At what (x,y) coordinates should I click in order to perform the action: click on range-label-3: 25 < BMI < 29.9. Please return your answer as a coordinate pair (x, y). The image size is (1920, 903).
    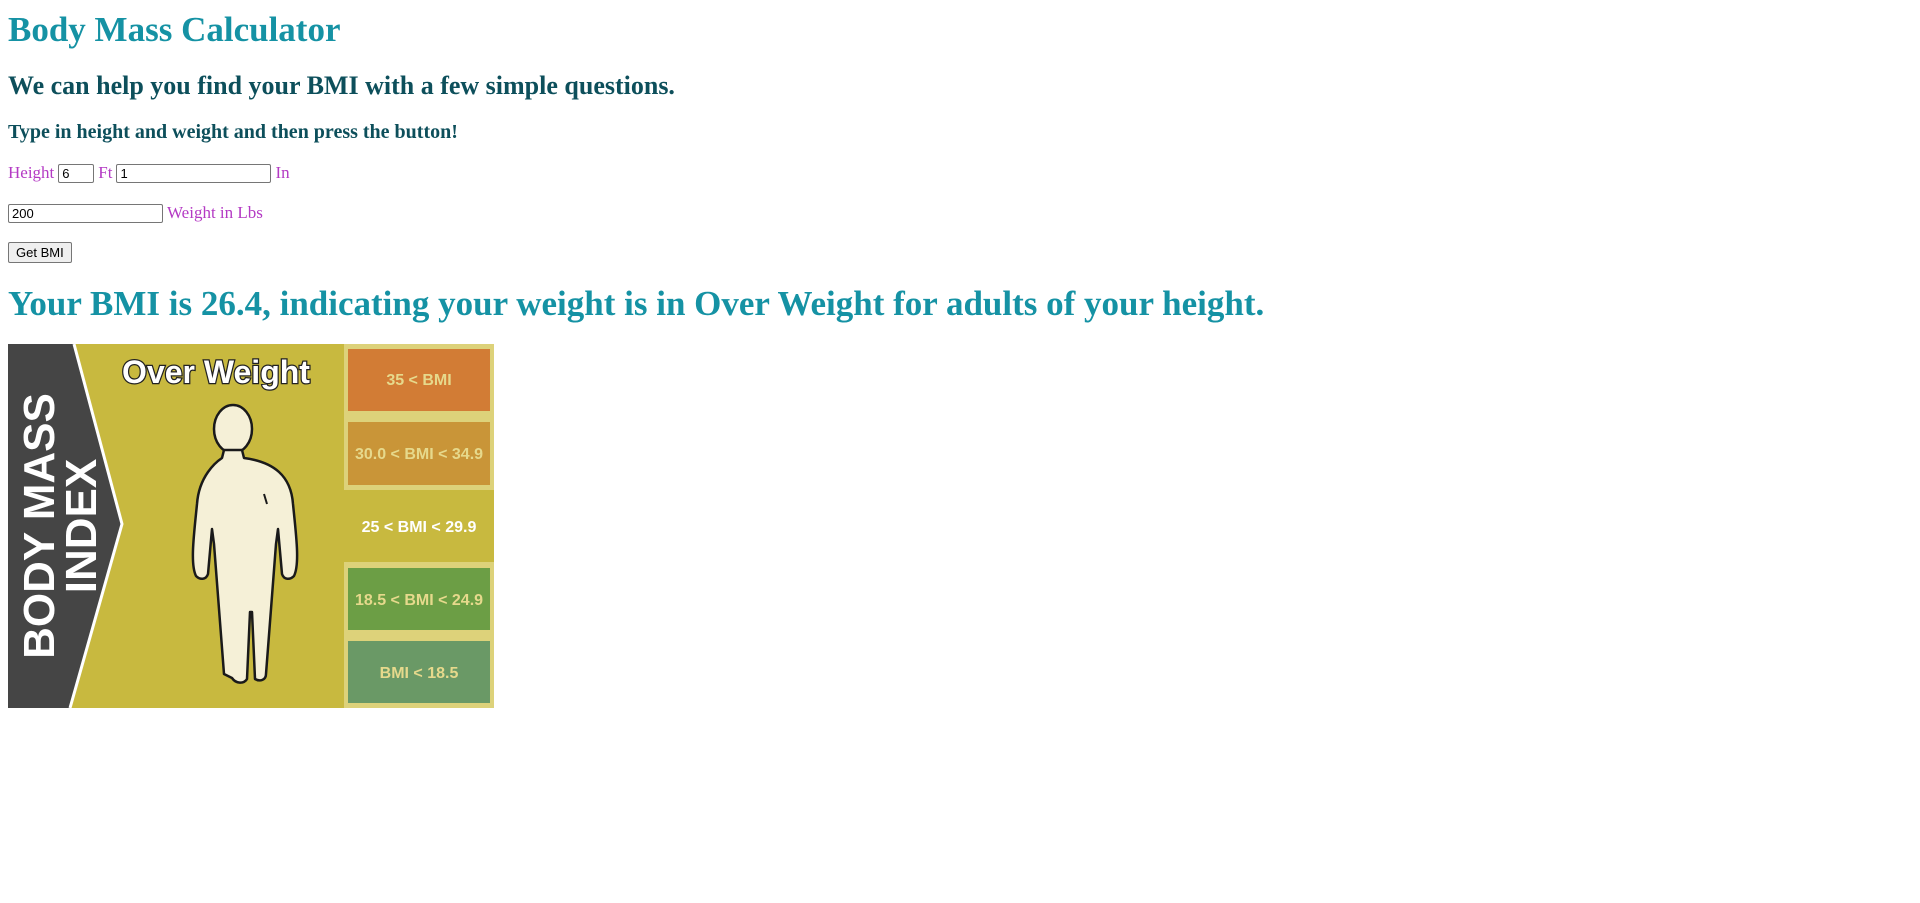
    Looking at the image, I should click on (419, 527).